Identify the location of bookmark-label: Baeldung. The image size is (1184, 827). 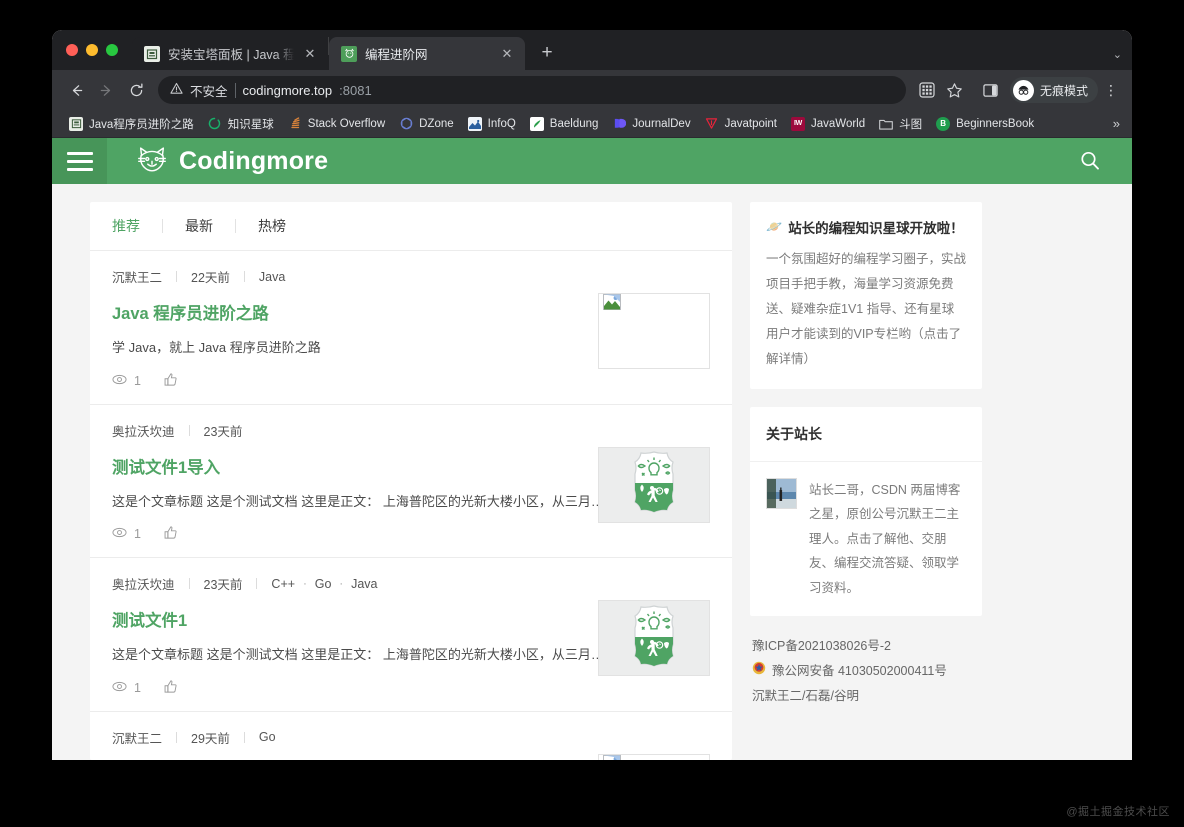
(574, 123).